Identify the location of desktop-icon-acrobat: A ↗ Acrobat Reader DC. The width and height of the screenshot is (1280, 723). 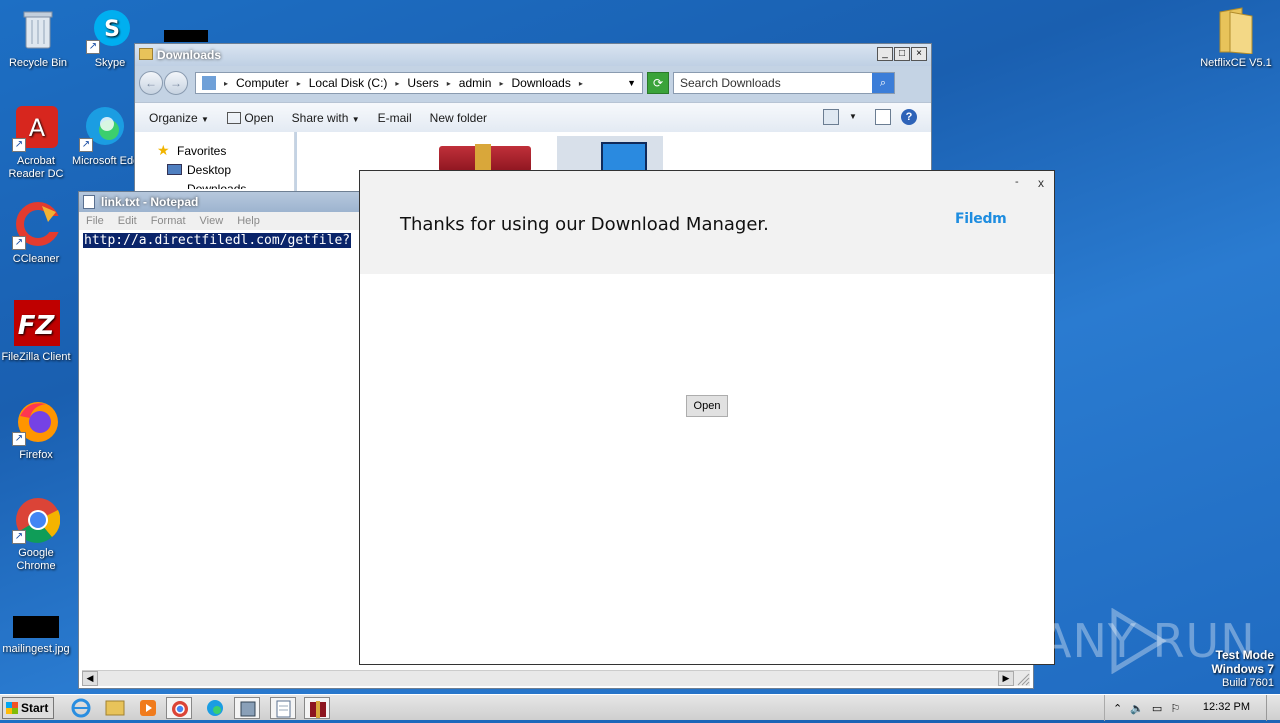
(37, 142).